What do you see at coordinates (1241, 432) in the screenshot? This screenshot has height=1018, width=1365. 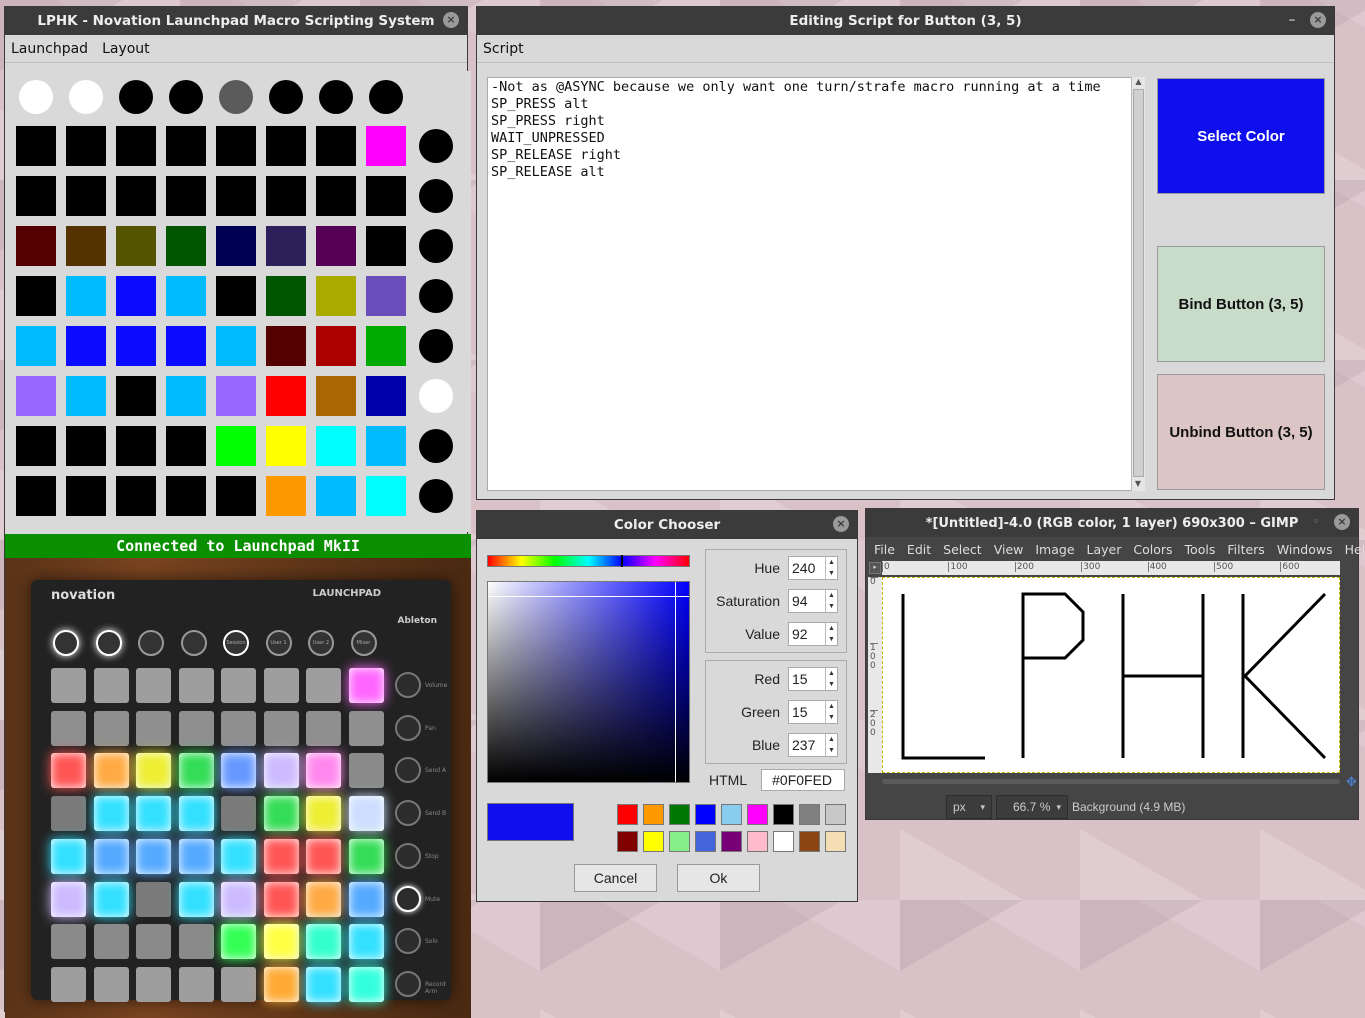 I see `unbind-button: Unbind Button (3, 5)` at bounding box center [1241, 432].